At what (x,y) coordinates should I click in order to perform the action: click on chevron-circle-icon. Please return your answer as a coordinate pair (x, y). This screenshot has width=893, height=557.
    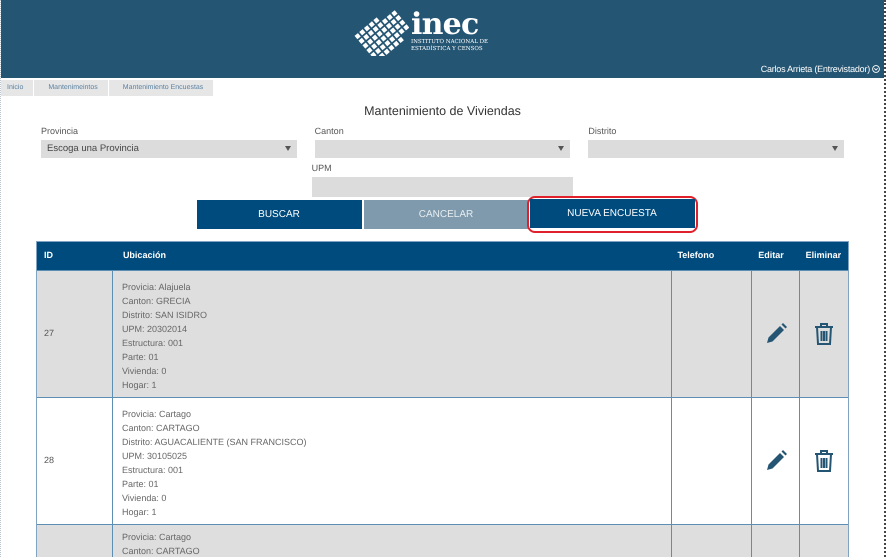
    Looking at the image, I should click on (876, 69).